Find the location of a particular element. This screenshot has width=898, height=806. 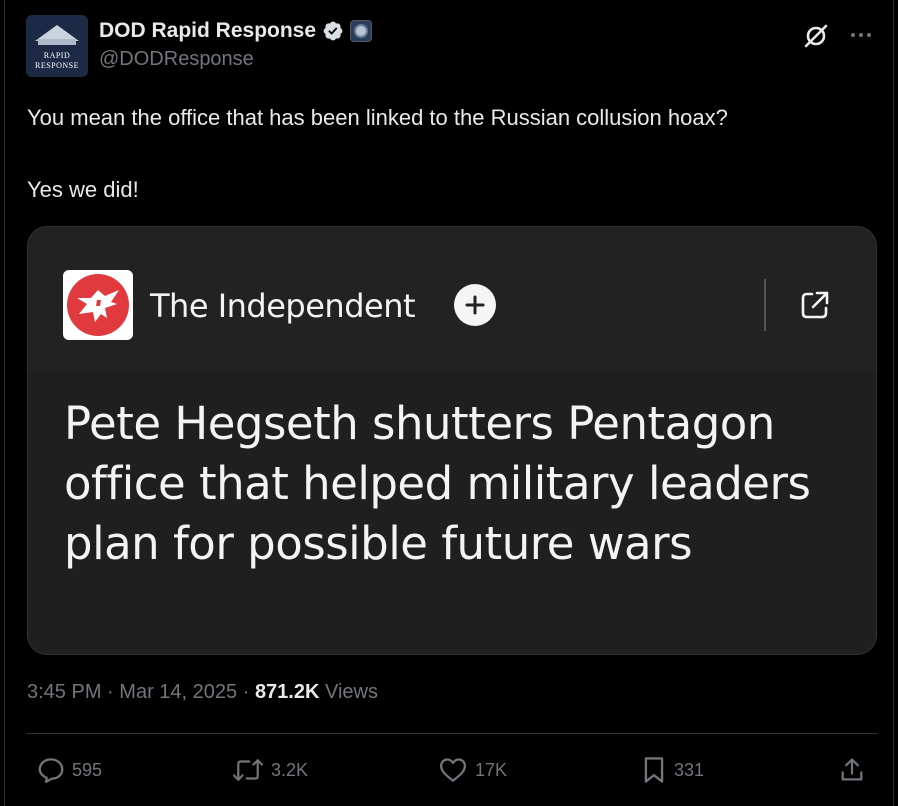

more-options-icon is located at coordinates (861, 35).